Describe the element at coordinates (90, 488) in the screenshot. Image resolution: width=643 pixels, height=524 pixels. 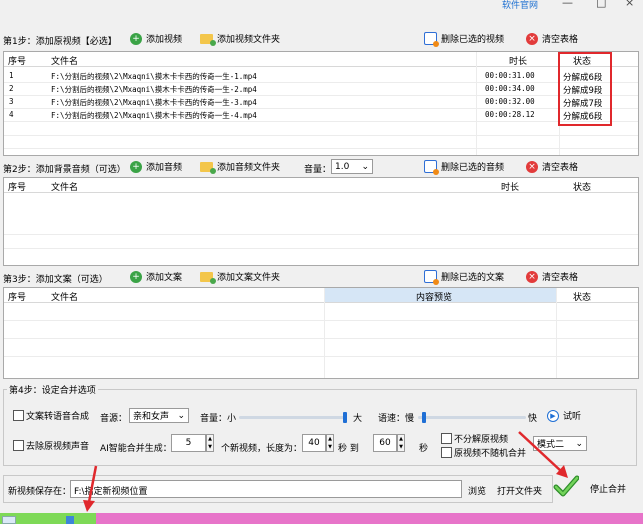
I see `arrow-to-progress` at that location.